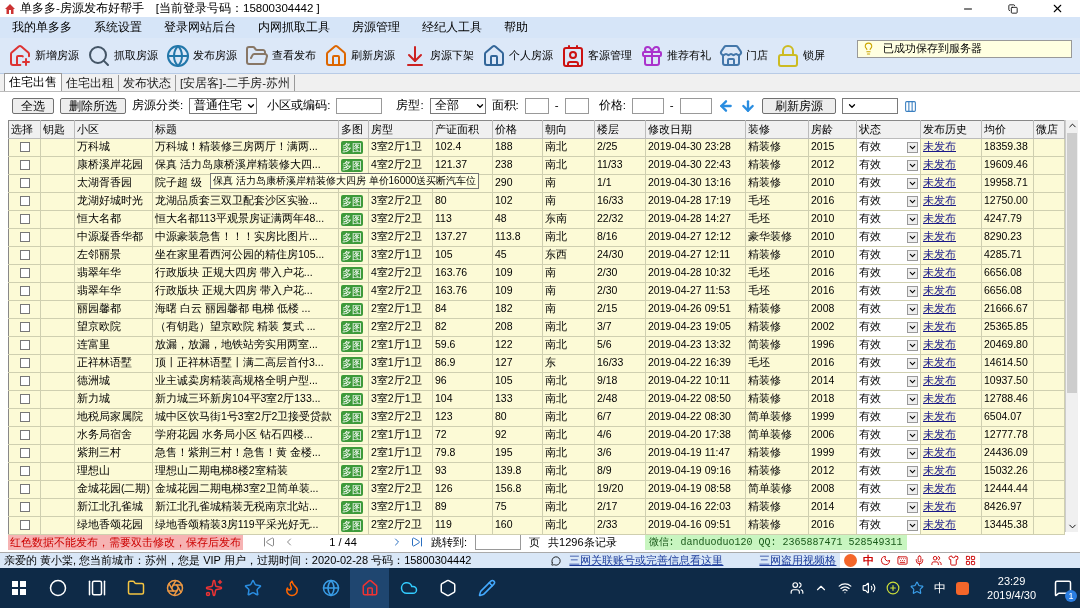 The height and width of the screenshot is (608, 1080). I want to click on column-header: 多图, so click(353, 129).